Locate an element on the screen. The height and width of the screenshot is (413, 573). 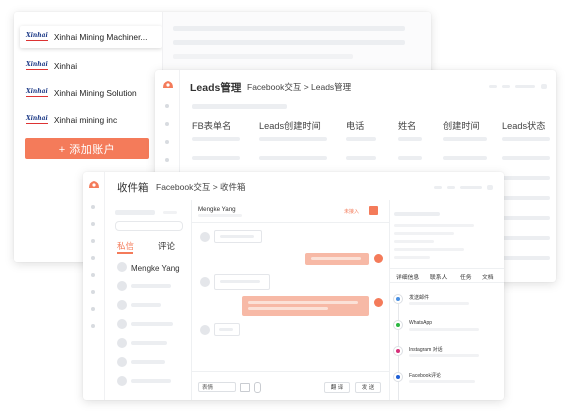
composer-toolbar: 表情 翻 译 发 送 is located at coordinates (290, 385).